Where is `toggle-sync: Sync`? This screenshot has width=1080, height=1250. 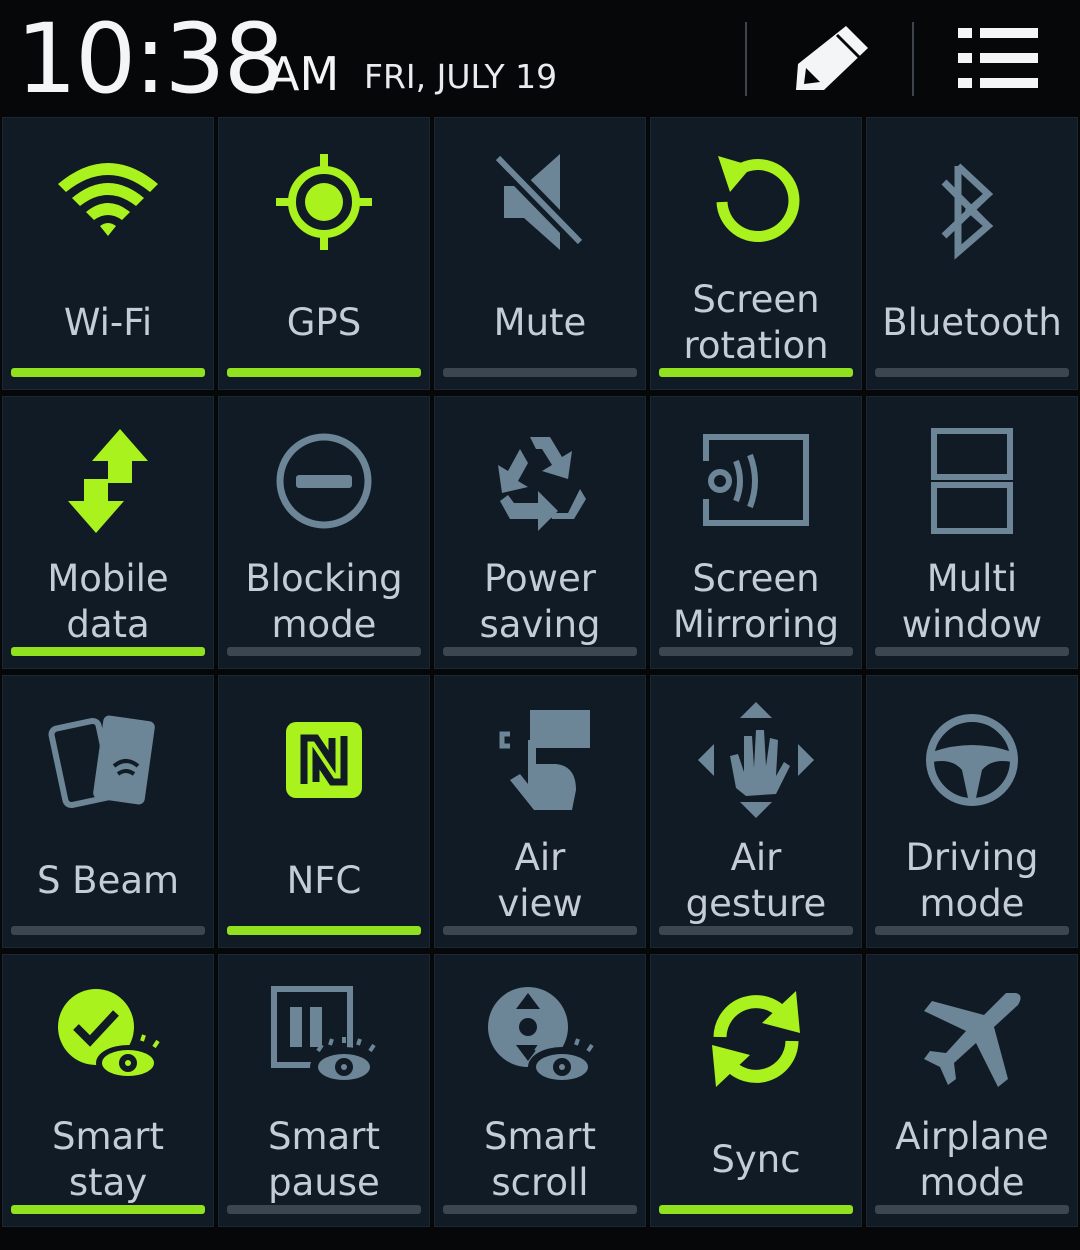
toggle-sync: Sync is located at coordinates (756, 1090).